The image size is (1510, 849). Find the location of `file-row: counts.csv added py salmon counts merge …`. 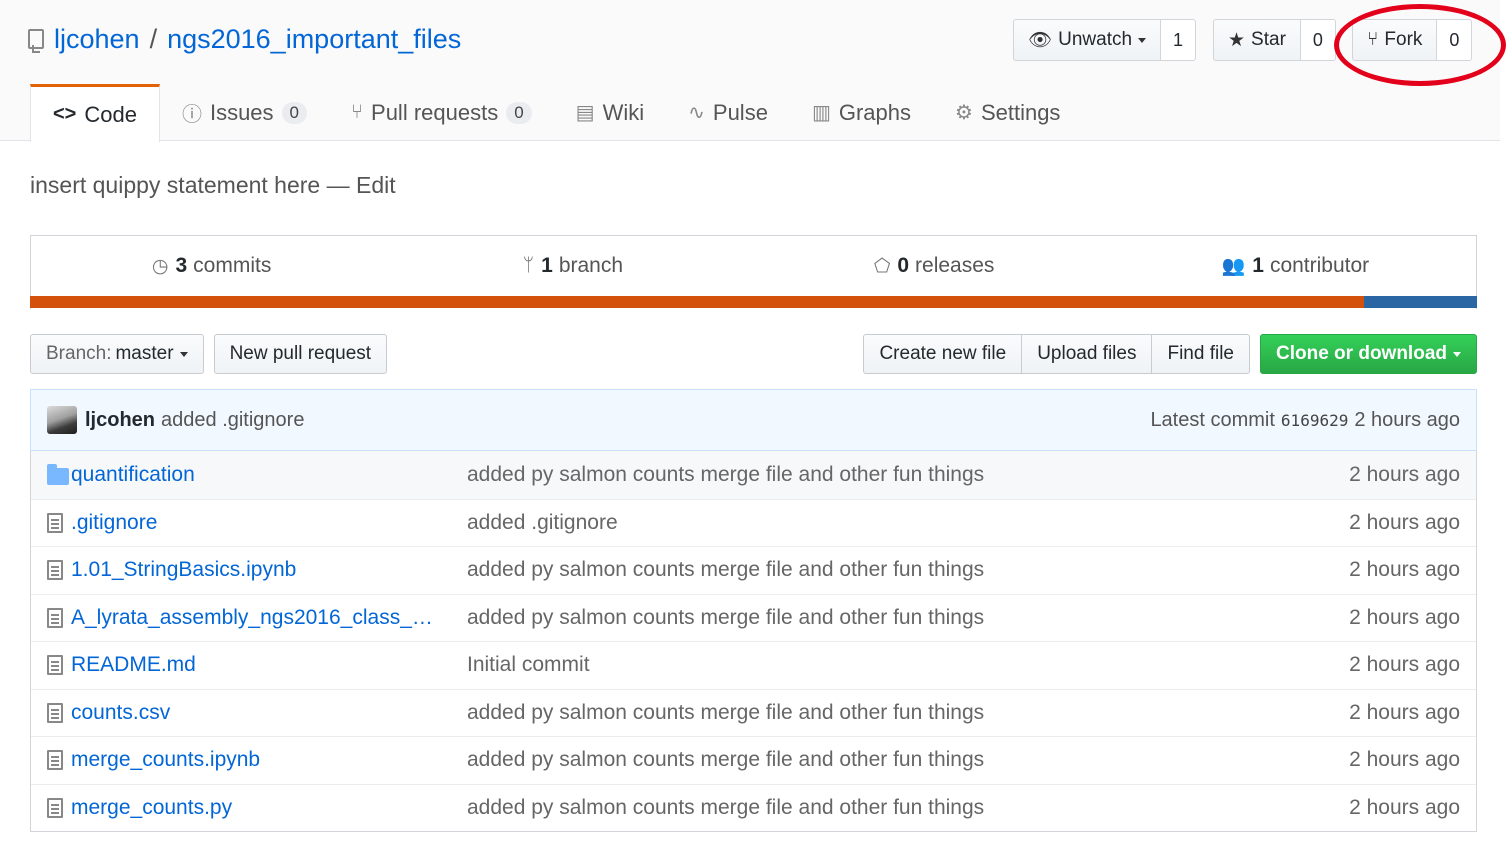

file-row: counts.csv added py salmon counts merge … is located at coordinates (753, 712).